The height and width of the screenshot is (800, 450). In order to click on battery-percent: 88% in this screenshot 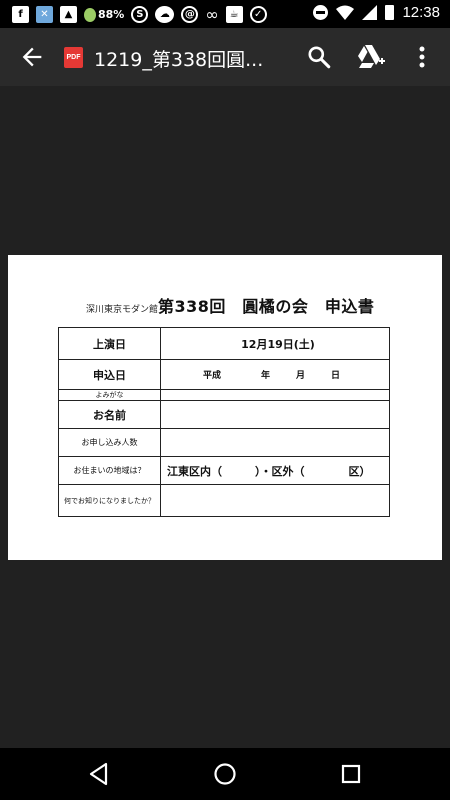, I will do `click(111, 14)`.